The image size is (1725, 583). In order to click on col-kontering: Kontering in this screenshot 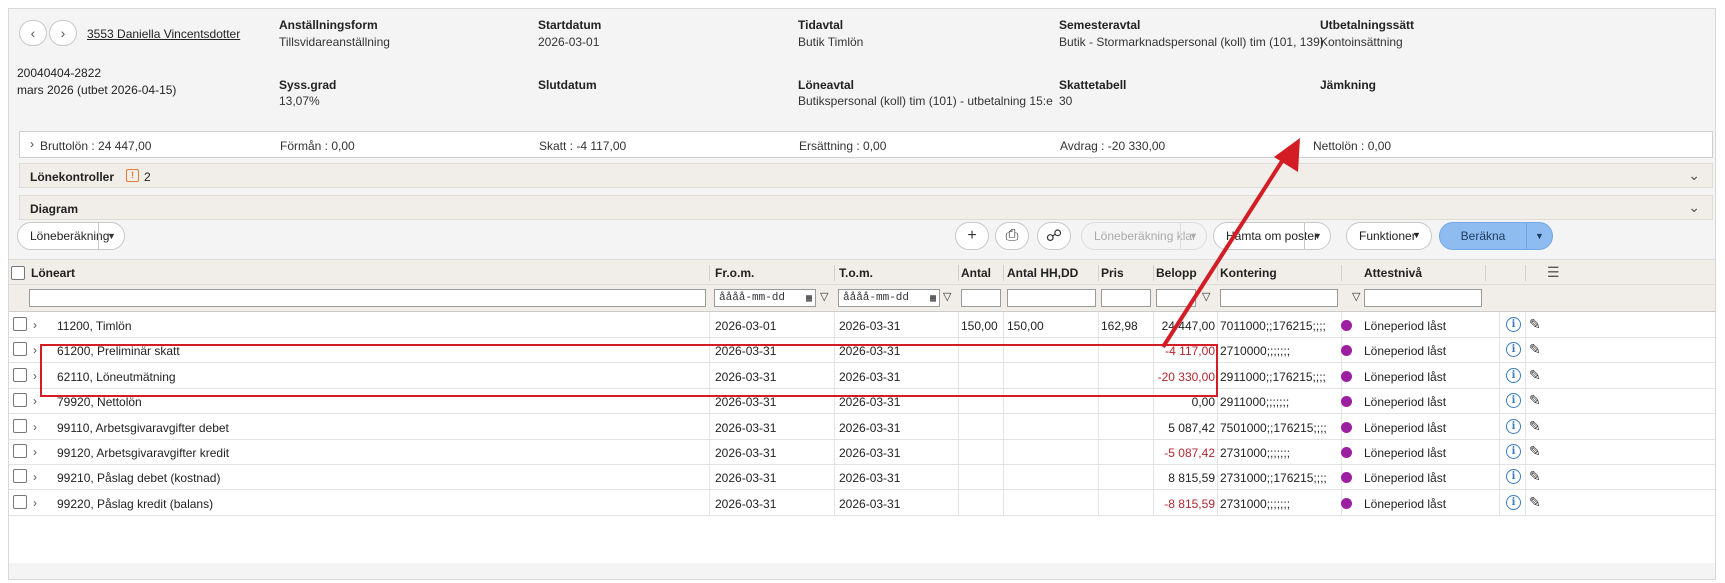, I will do `click(1248, 273)`.